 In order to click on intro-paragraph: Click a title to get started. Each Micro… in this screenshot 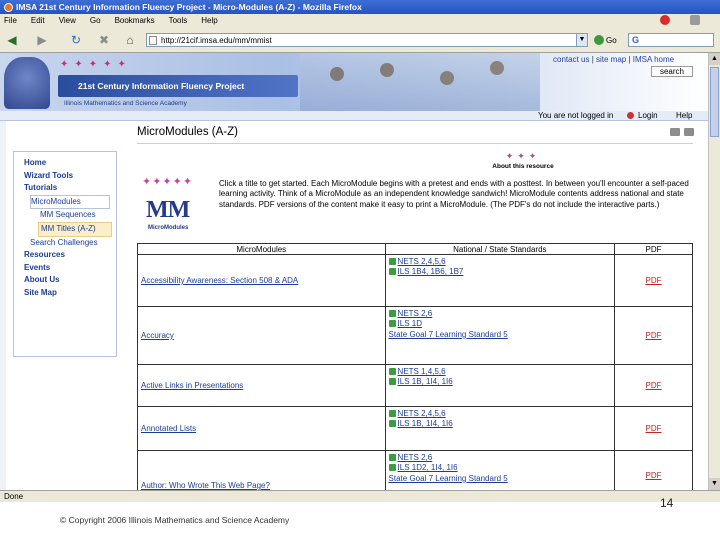, I will do `click(454, 194)`.